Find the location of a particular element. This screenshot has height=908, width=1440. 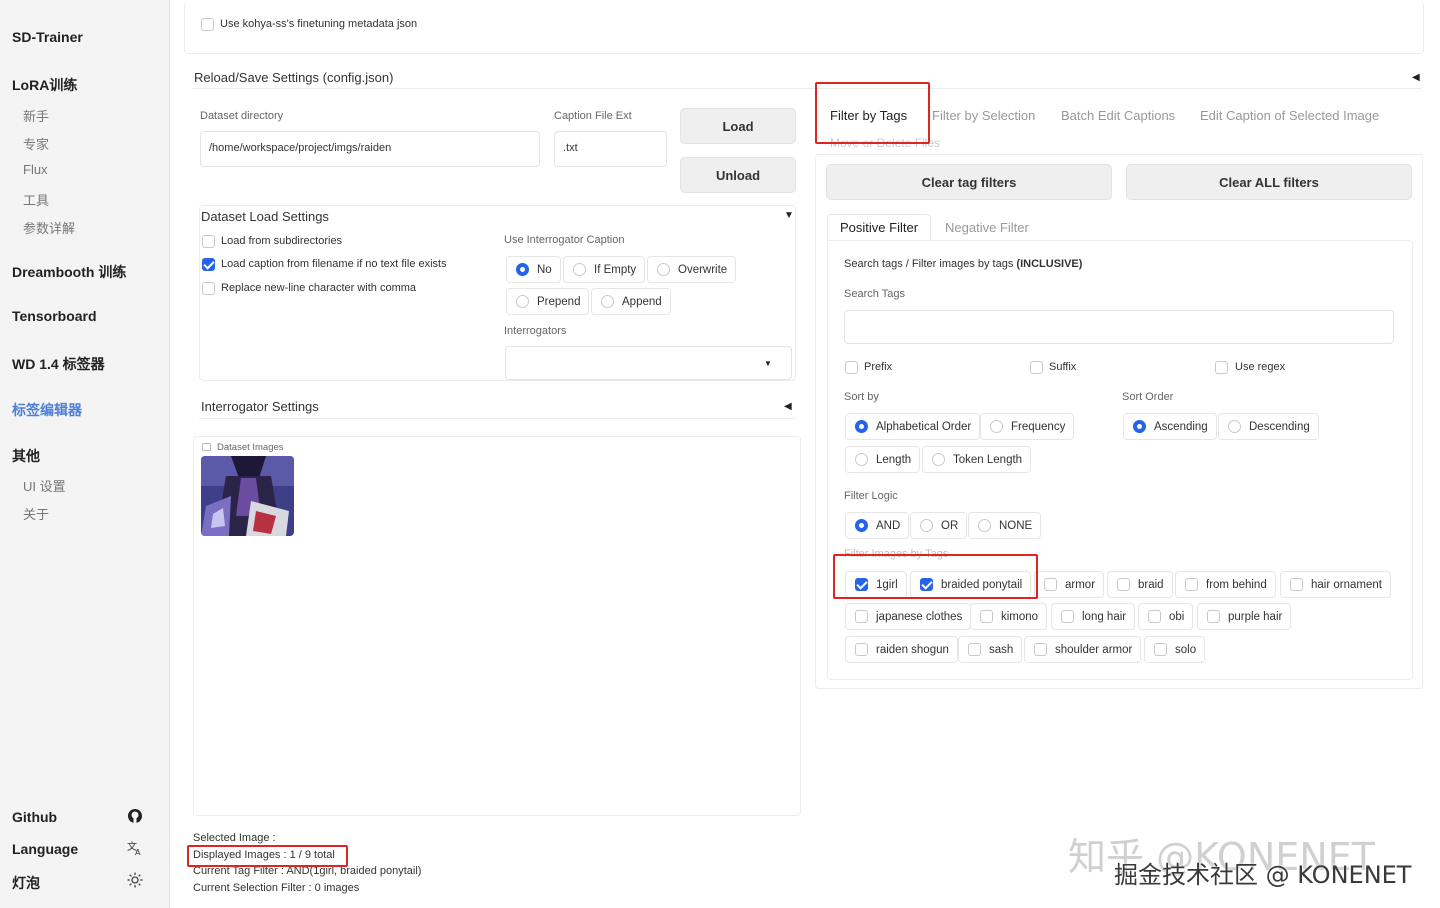

sort-ascending: Ascending is located at coordinates (1170, 426).